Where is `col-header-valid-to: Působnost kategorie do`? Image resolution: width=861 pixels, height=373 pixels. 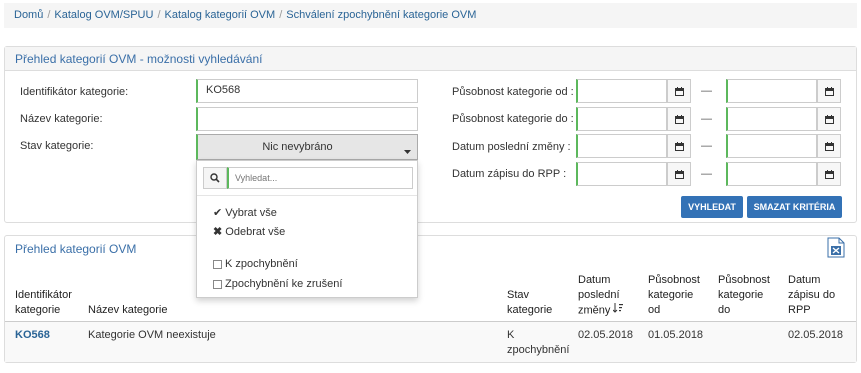 col-header-valid-to: Působnost kategorie do is located at coordinates (744, 295).